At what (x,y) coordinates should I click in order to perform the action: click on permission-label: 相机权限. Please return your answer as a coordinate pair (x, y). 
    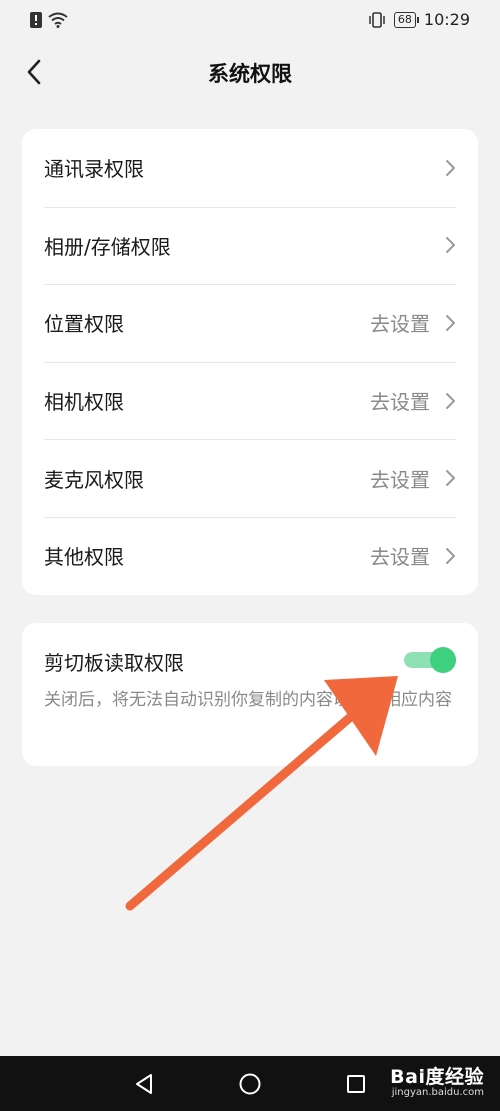
    Looking at the image, I should click on (84, 402).